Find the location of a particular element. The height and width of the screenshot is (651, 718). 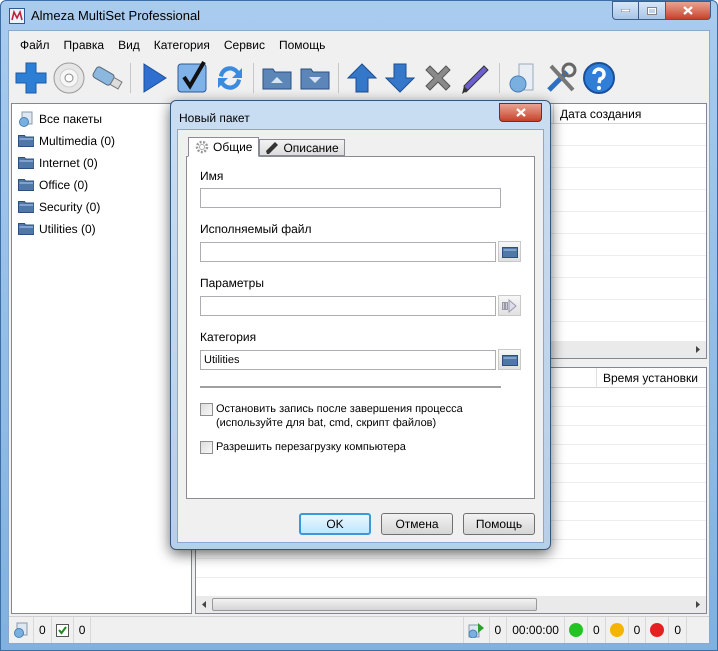

checkbox-label: Остановить запись после завершения процесса (используйте для bat, cmd, скрипт файлов) is located at coordinates (339, 416).